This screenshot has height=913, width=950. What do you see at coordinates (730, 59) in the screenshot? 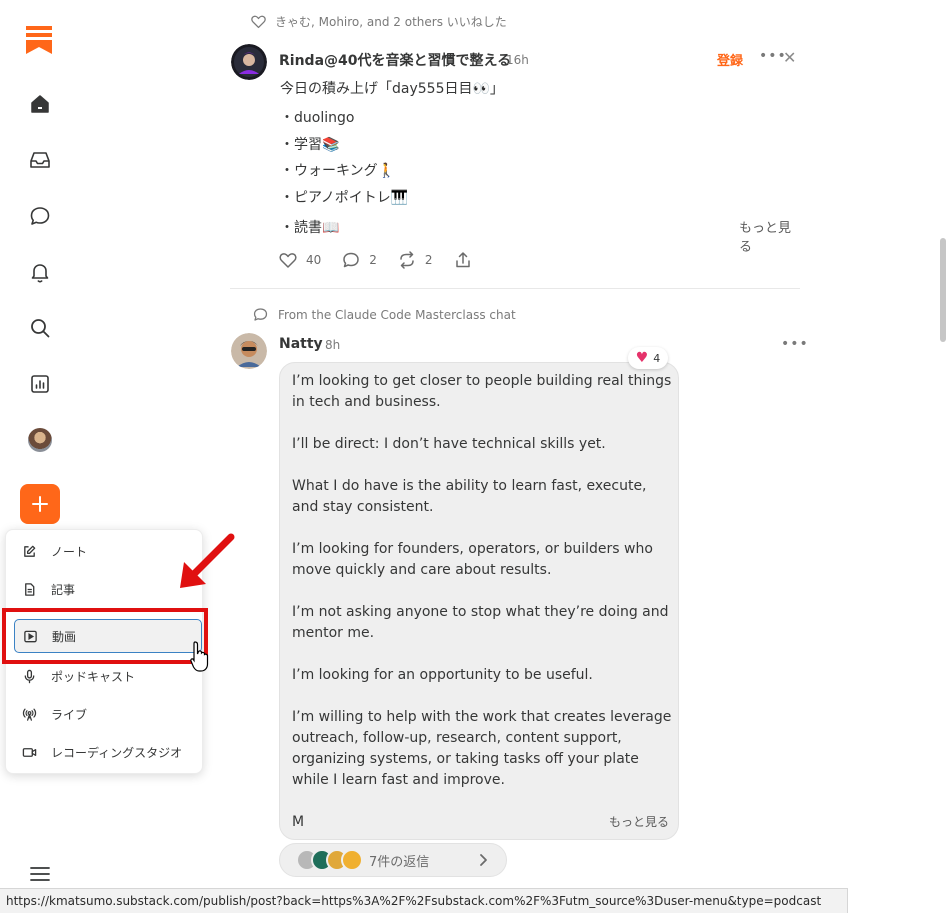
I see `subscribe-button: 登録` at bounding box center [730, 59].